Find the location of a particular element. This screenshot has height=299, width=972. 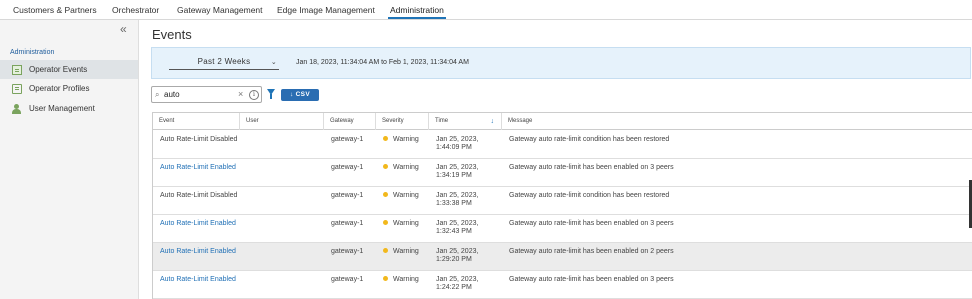

sidebar-item-operator-profiles: Operator Profiles is located at coordinates (69, 88).